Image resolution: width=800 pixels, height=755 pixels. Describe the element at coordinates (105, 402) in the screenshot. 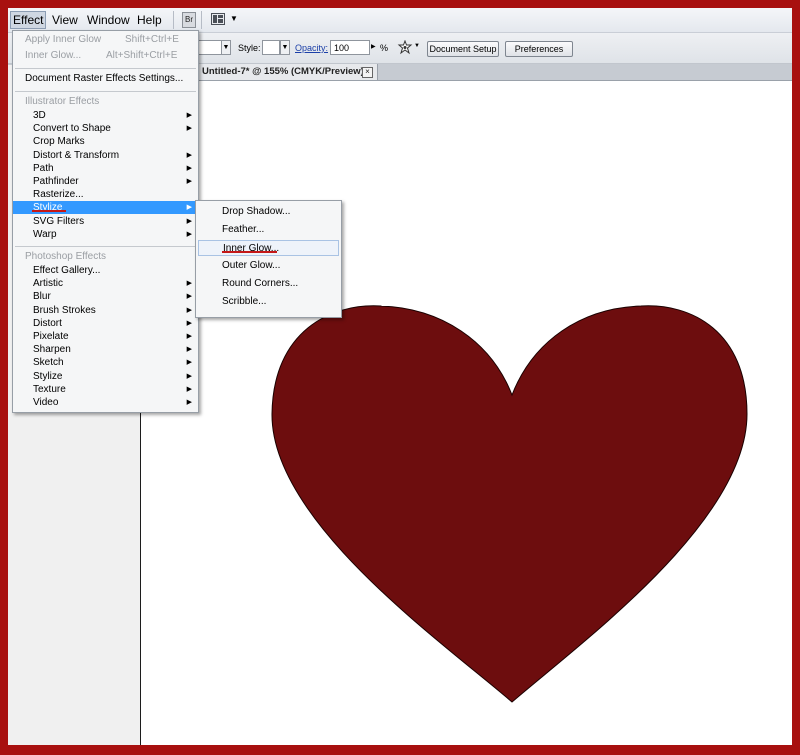

I see `menu-item-photoshop-video: Video ▶` at that location.